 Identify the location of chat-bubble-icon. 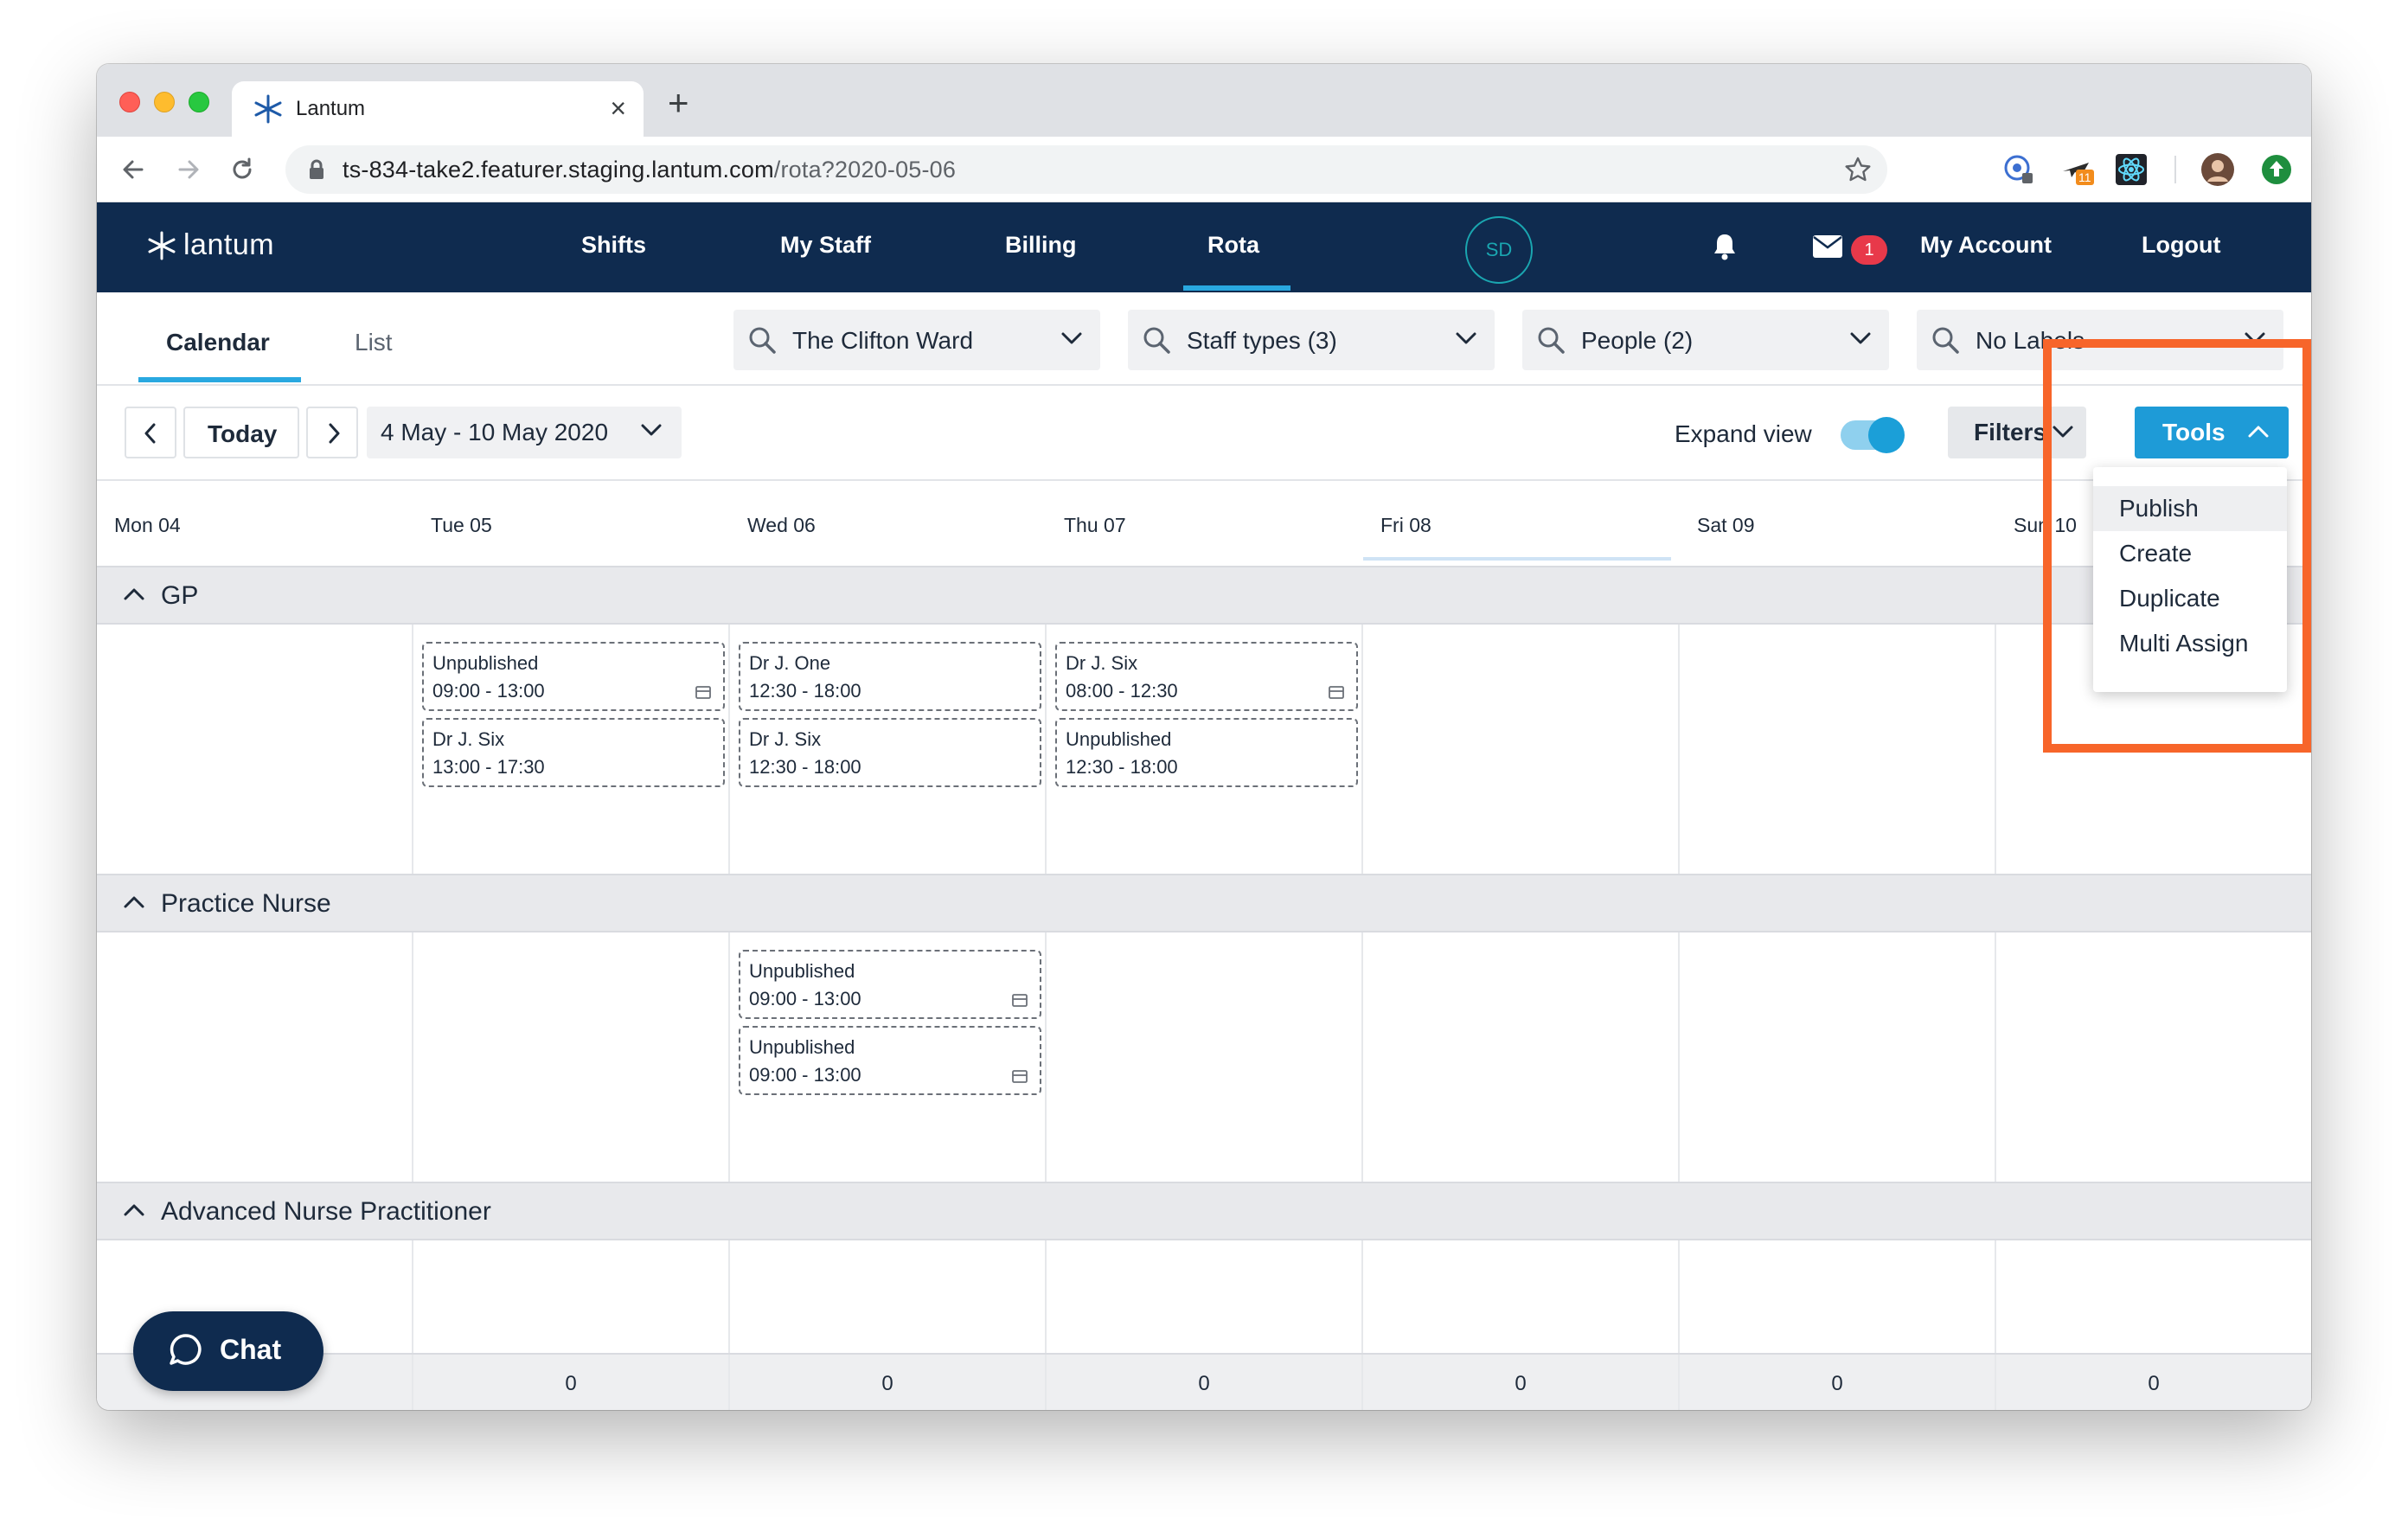
(186, 1349).